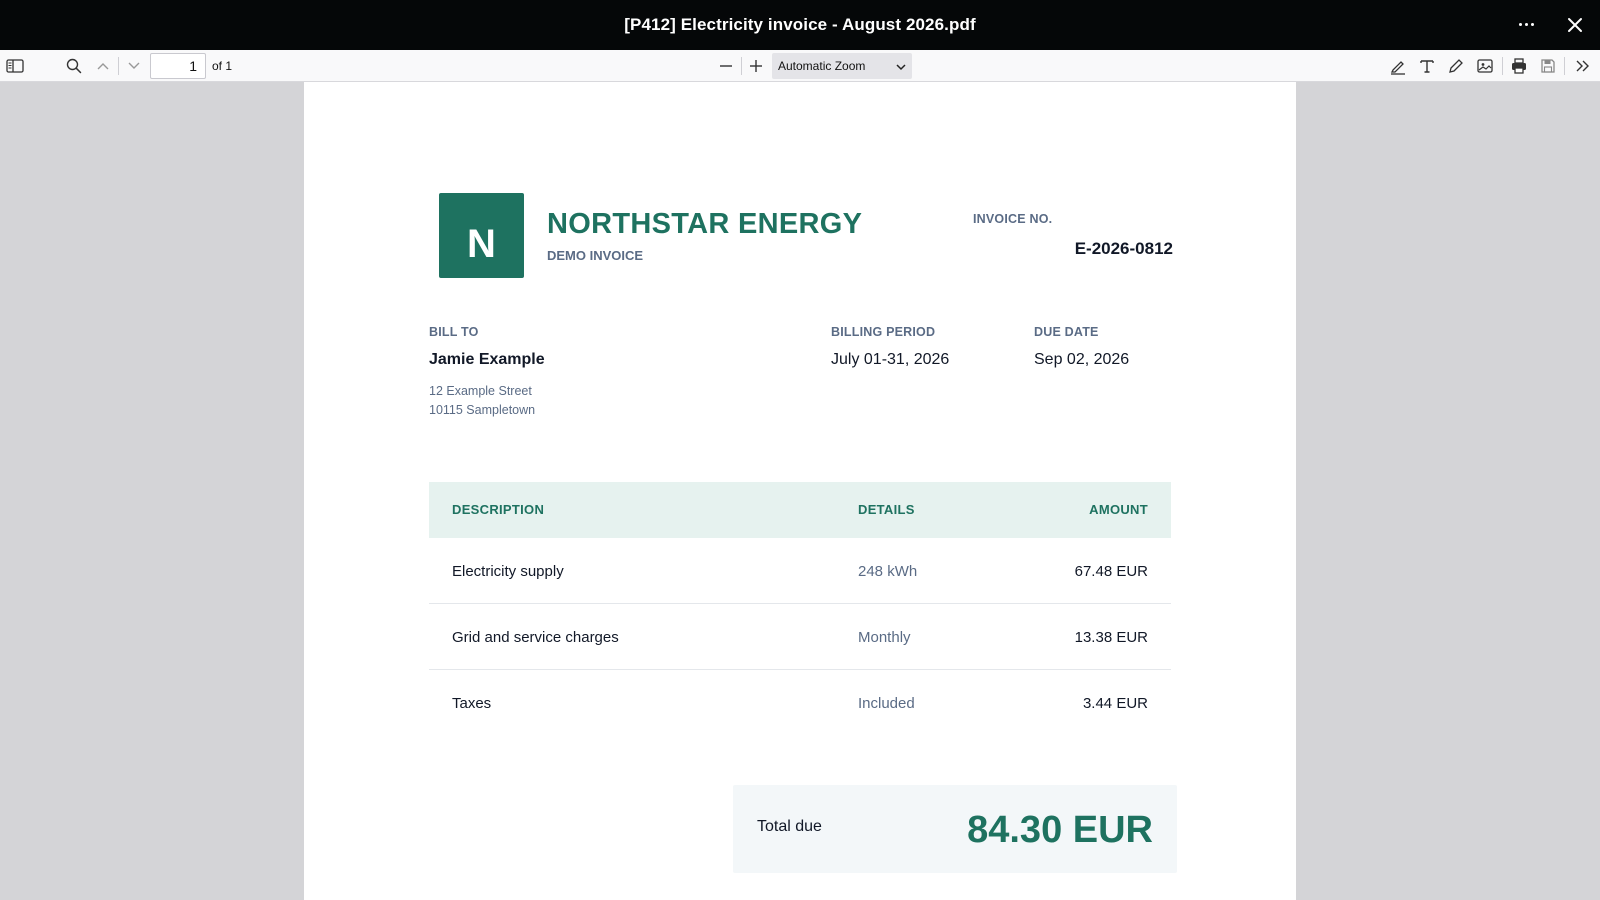 The height and width of the screenshot is (900, 1600). What do you see at coordinates (487, 359) in the screenshot?
I see `customer-name: Jamie Example` at bounding box center [487, 359].